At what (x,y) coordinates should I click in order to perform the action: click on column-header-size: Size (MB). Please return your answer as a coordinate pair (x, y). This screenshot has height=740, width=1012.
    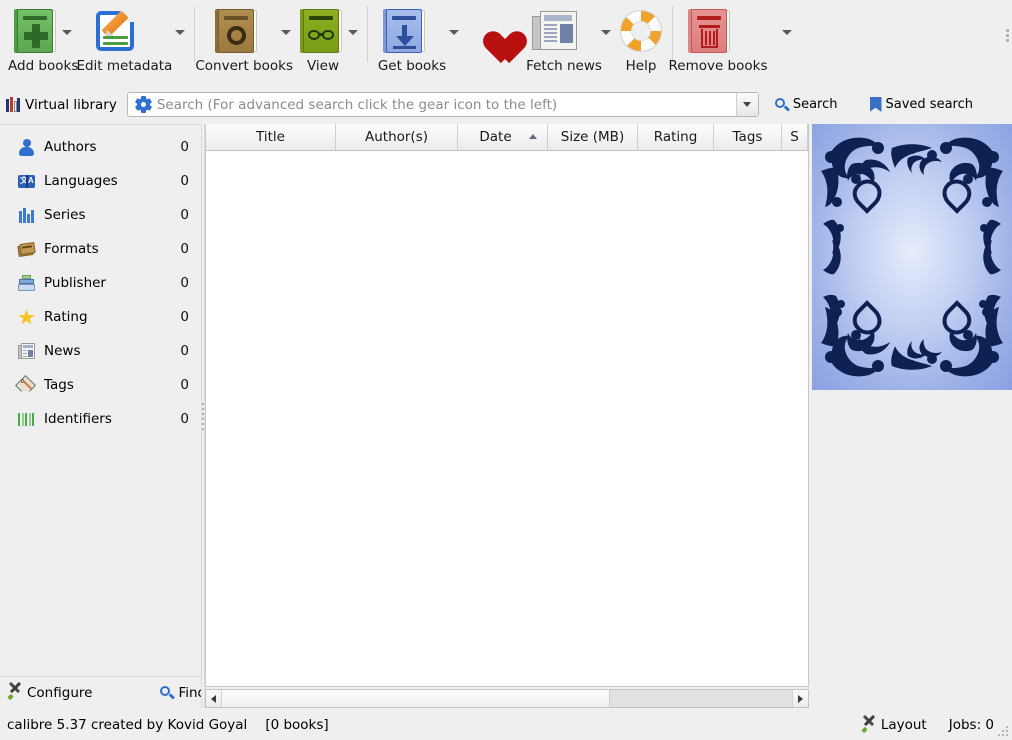
    Looking at the image, I should click on (593, 137).